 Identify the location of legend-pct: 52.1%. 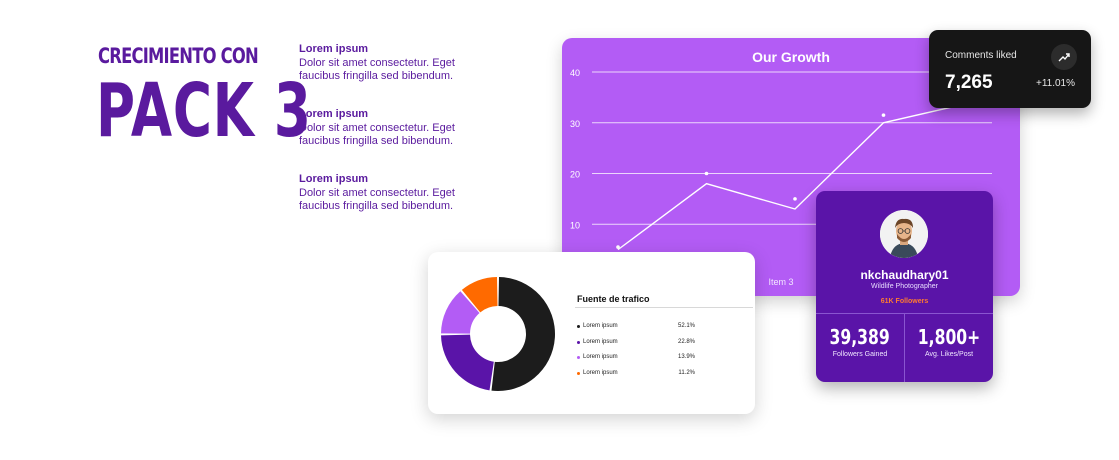
(686, 326).